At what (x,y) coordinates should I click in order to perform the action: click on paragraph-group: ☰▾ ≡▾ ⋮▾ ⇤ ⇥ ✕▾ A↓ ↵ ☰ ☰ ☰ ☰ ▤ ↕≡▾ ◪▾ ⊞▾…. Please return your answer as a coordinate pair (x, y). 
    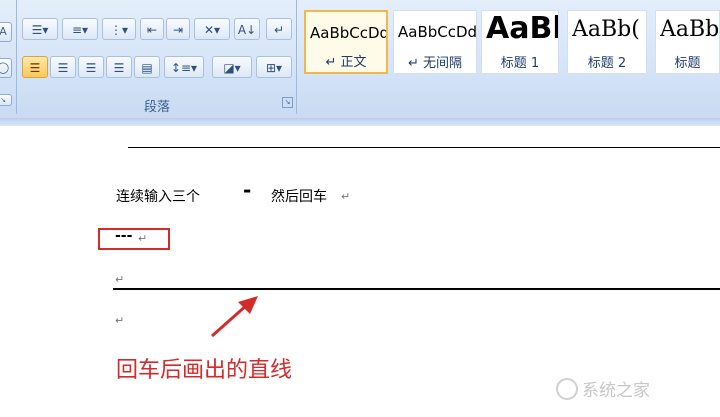
    Looking at the image, I should click on (157, 57).